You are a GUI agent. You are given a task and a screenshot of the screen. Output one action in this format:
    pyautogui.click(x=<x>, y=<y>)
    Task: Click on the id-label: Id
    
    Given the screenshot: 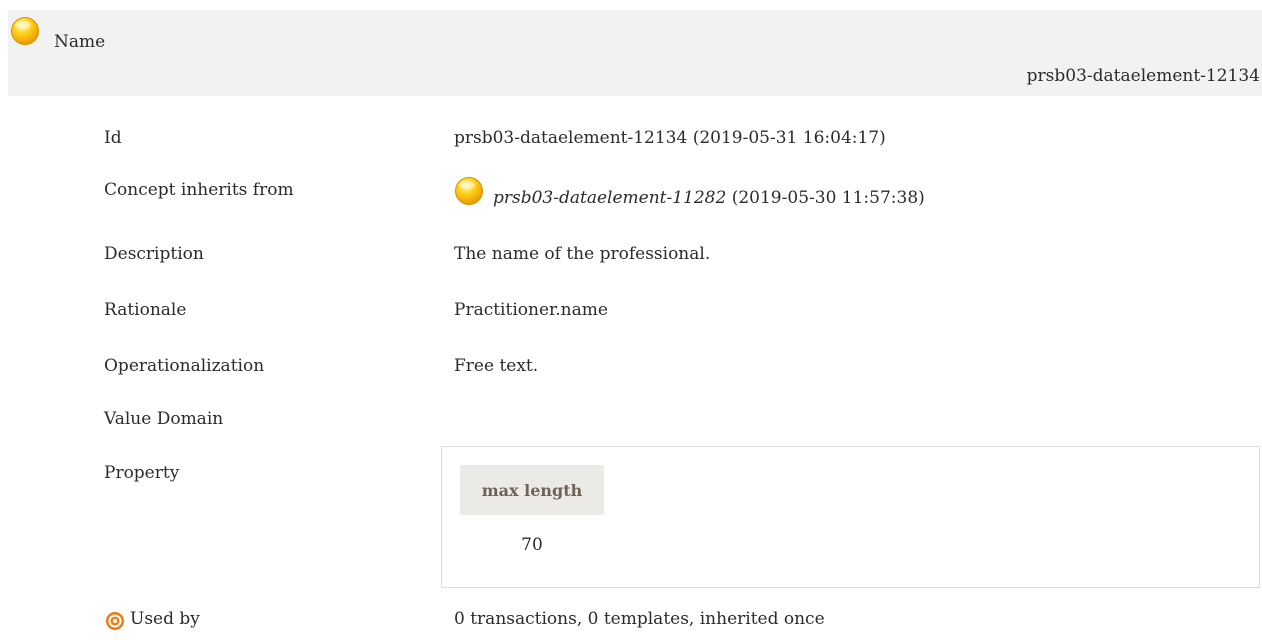 What is the action you would take?
    pyautogui.click(x=113, y=138)
    